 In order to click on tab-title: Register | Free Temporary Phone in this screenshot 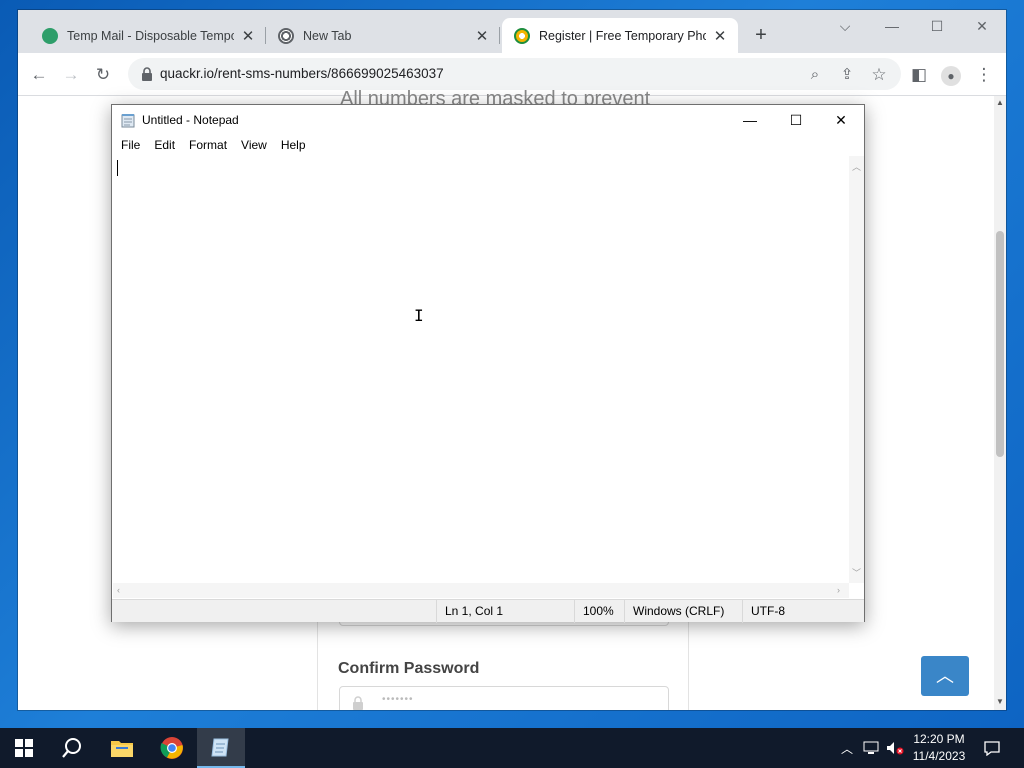, I will do `click(622, 35)`.